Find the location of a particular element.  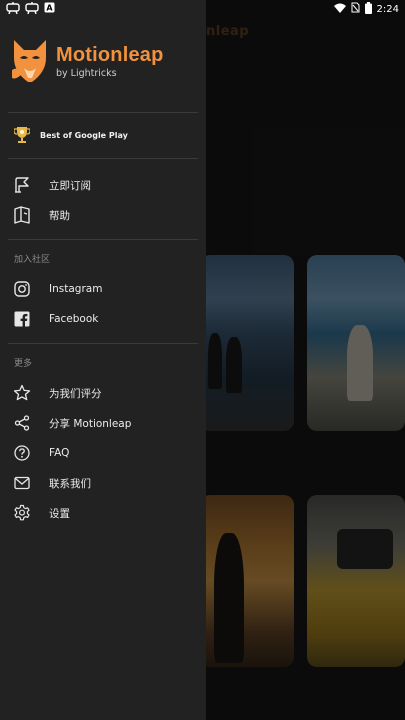

no-sim-icon is located at coordinates (355, 9).